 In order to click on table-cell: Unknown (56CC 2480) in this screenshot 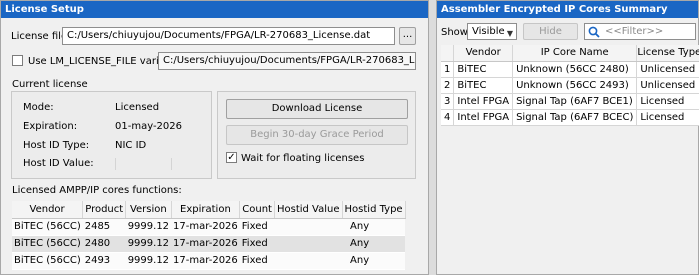, I will do `click(575, 69)`.